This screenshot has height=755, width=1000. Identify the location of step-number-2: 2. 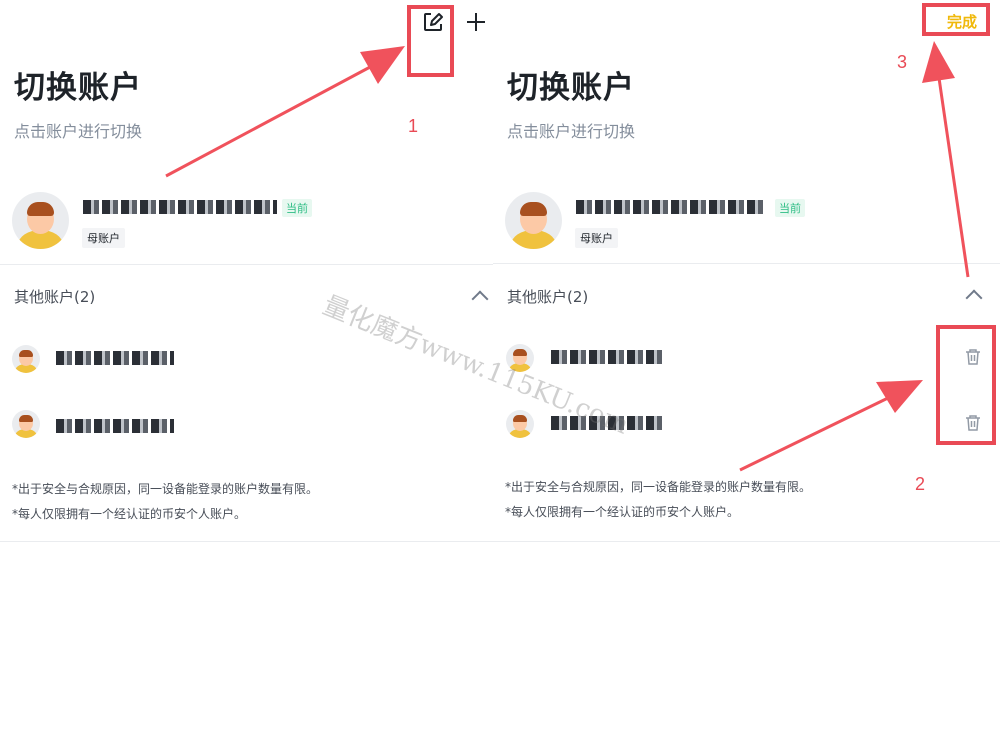
(920, 484).